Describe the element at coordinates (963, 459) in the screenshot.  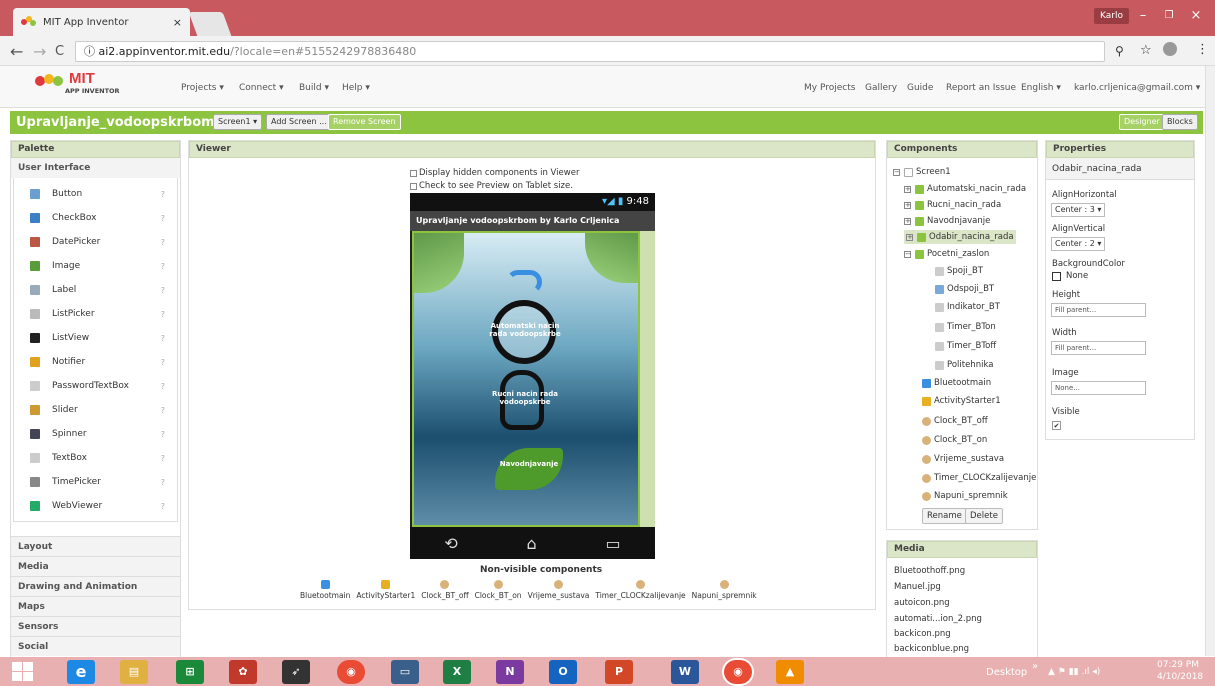
I see `component-tree-item: Vrijeme_sustava` at that location.